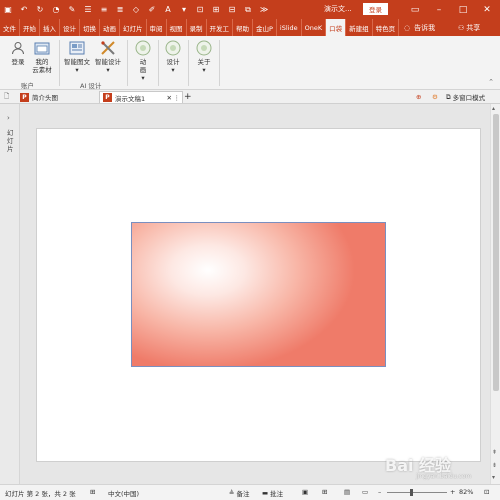  What do you see at coordinates (324, 492) in the screenshot?
I see `slide-sorter-icon: ⊞` at bounding box center [324, 492].